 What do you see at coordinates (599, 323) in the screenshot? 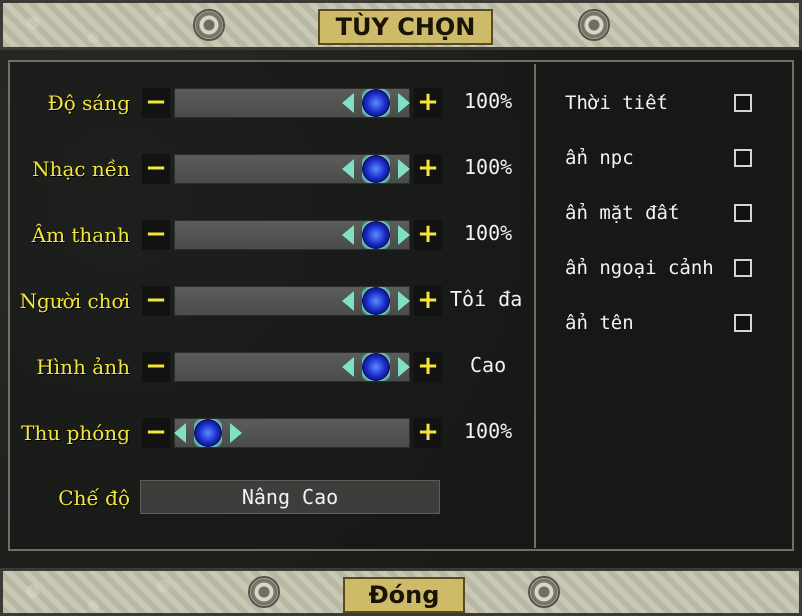
I see `toggle-label: ẩn tên` at bounding box center [599, 323].